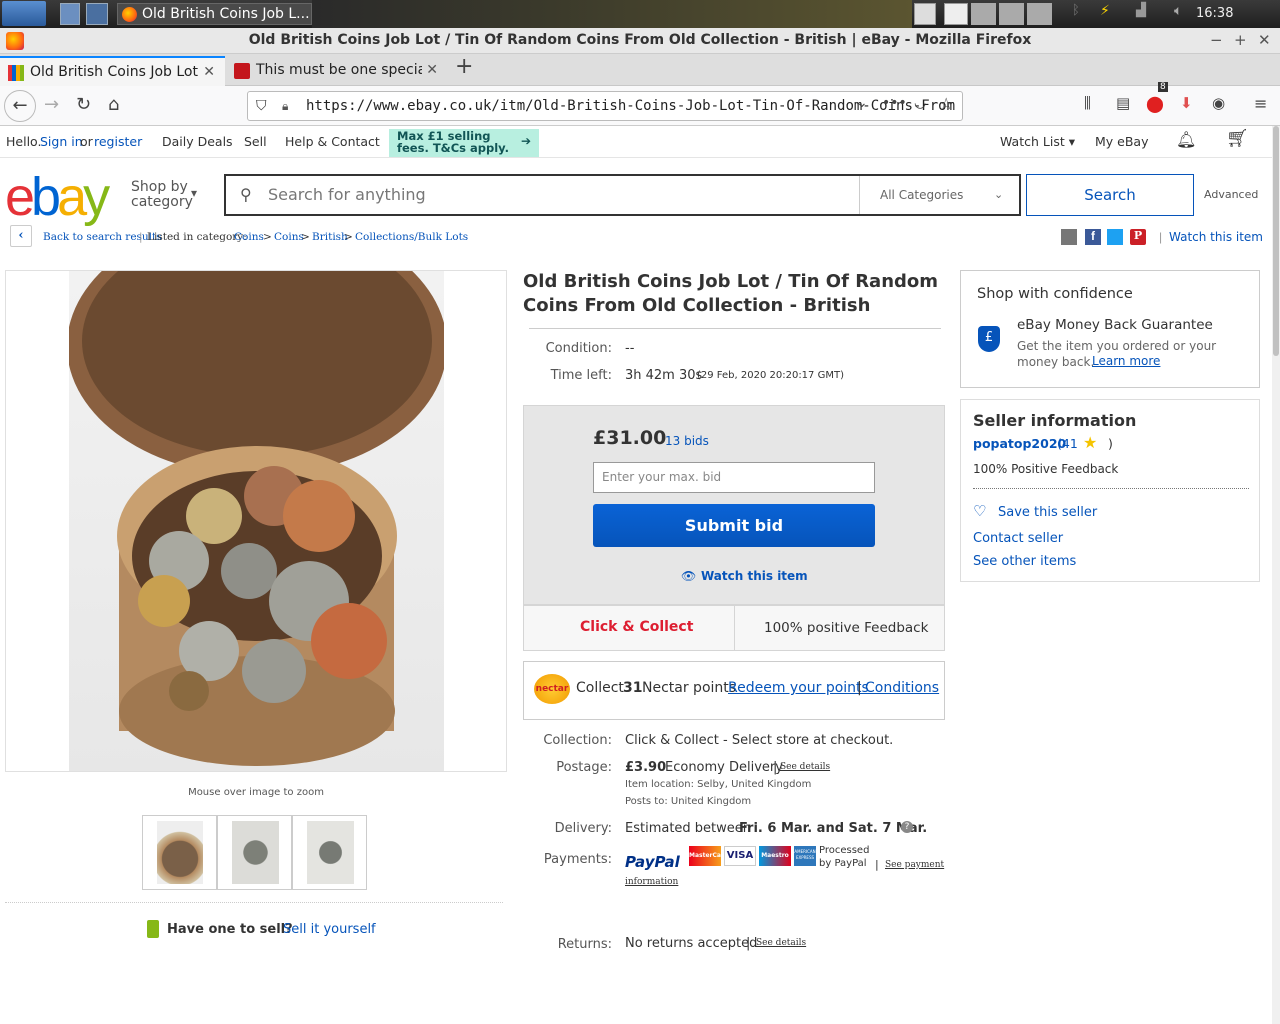 The image size is (1280, 1024). Describe the element at coordinates (1276, 575) in the screenshot. I see `vertical-scrollbar` at that location.